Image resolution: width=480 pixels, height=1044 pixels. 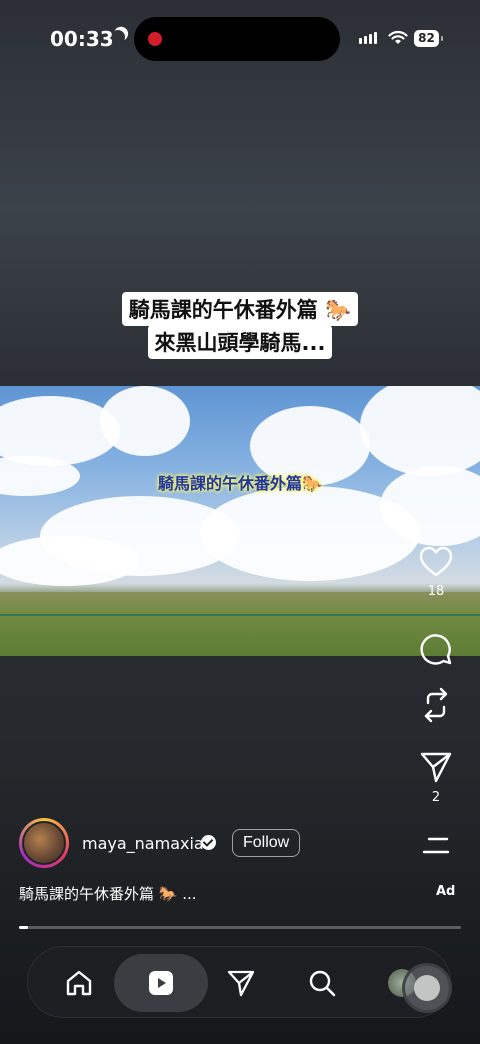 I want to click on caption-text-1: 騎馬課的午休番外篇 🐎, so click(x=240, y=309).